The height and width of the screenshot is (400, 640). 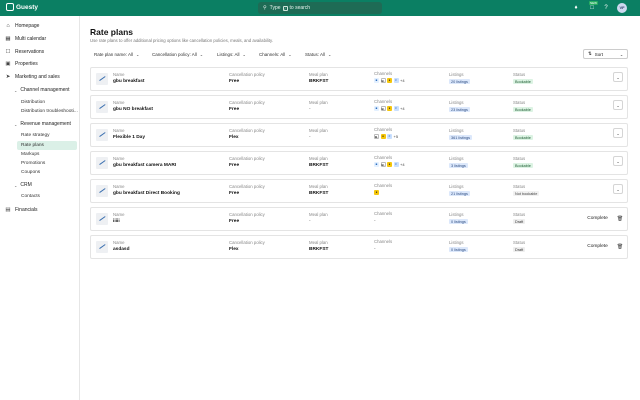 I want to click on filter-status: Status: All ⌄, so click(x=318, y=54).